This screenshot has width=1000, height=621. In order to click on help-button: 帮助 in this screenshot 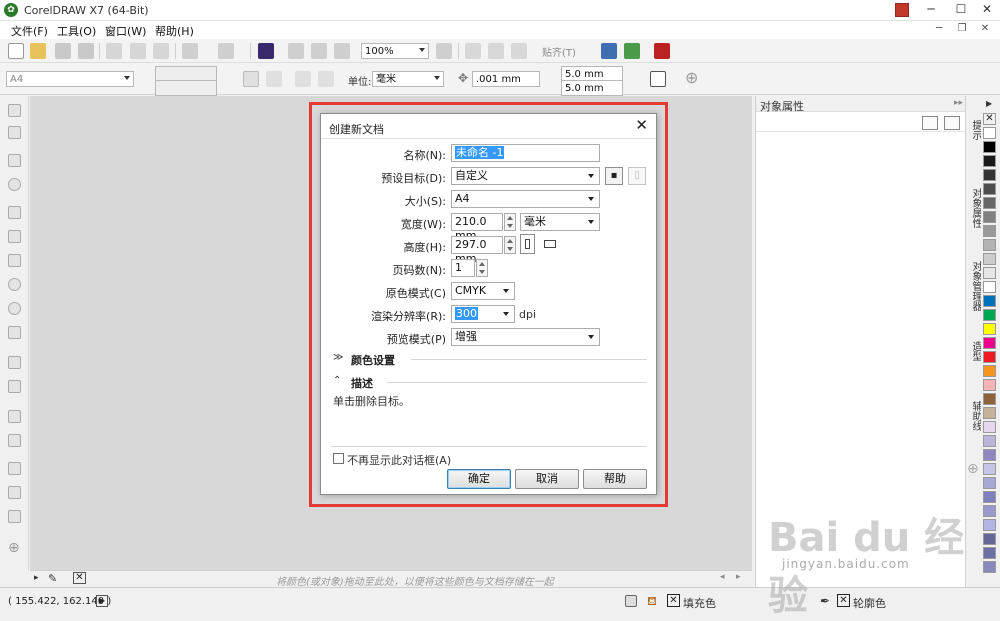, I will do `click(615, 479)`.